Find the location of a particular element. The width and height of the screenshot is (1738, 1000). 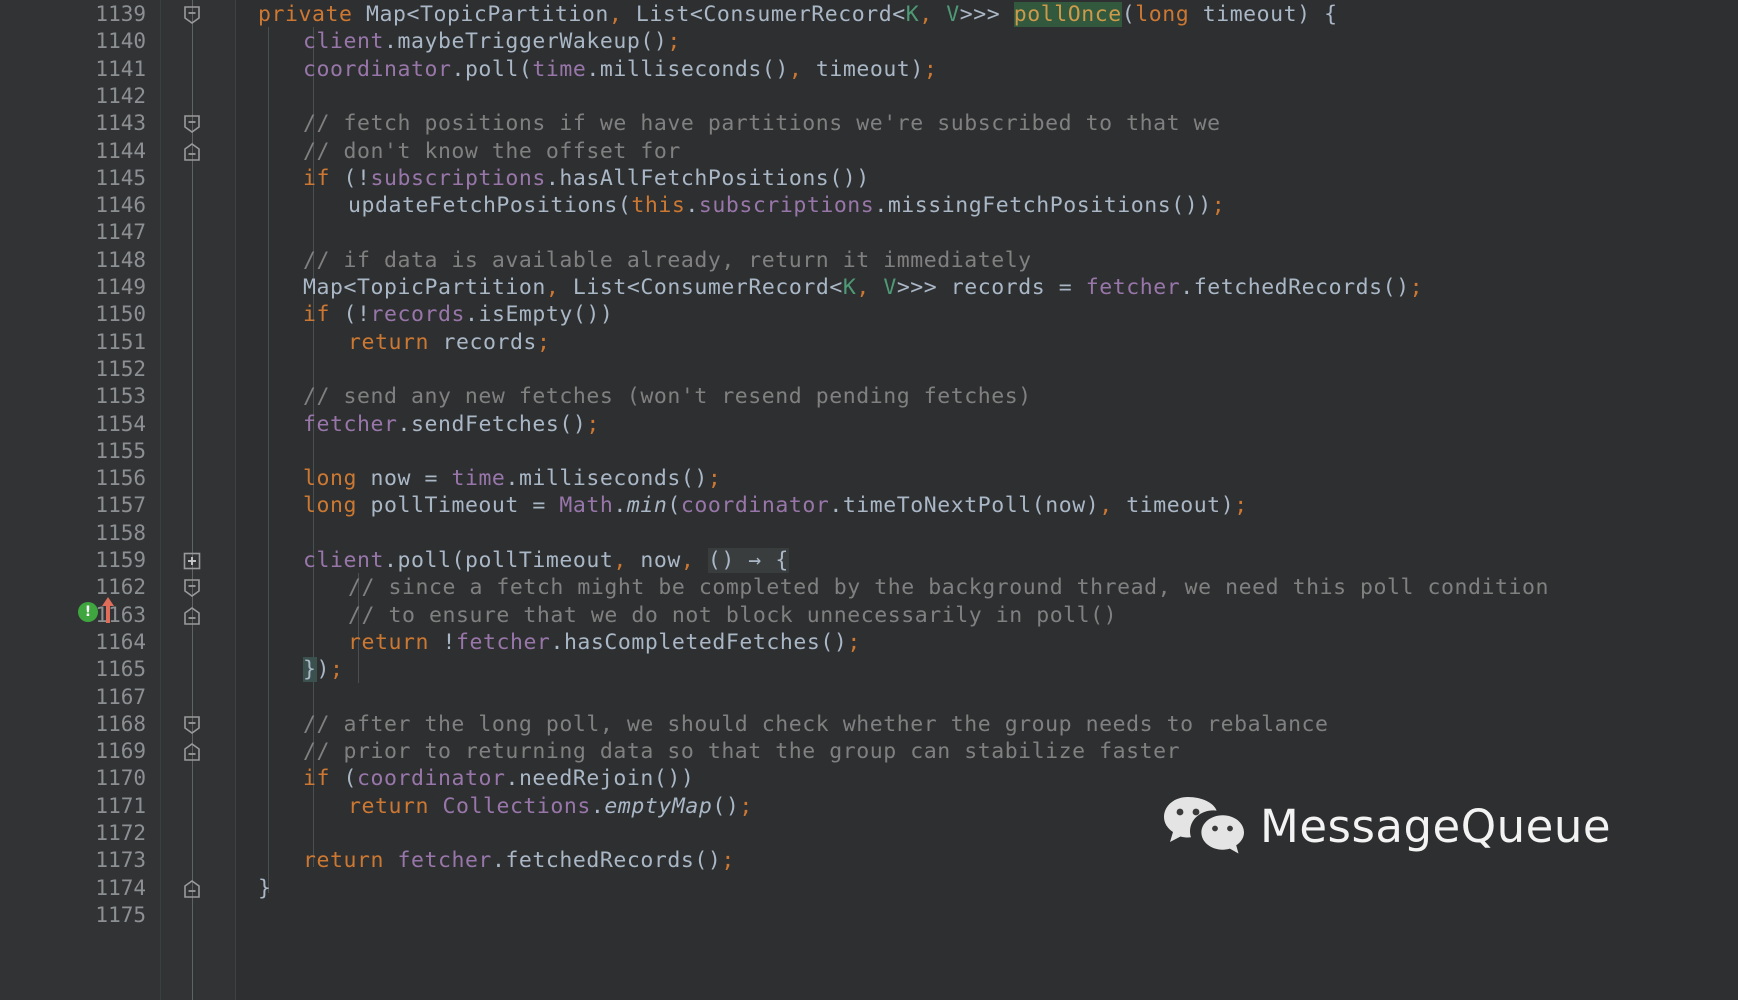

line-number: 1153 is located at coordinates (120, 396).